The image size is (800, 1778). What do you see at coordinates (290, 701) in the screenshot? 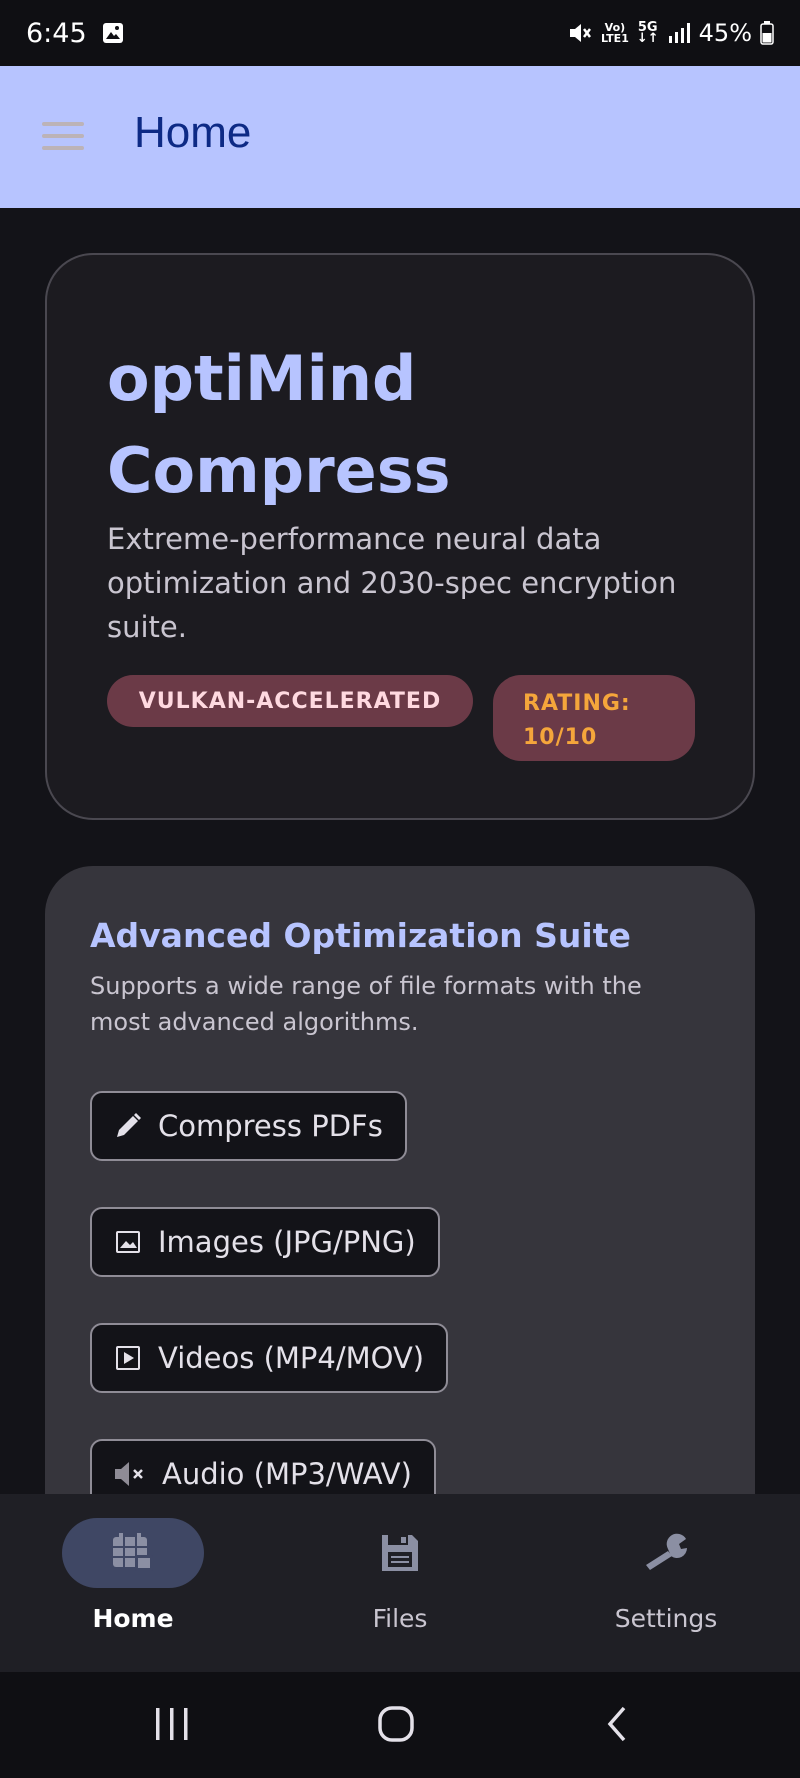
I see `vulkan-badge: VULKAN-ACCELERATED` at bounding box center [290, 701].